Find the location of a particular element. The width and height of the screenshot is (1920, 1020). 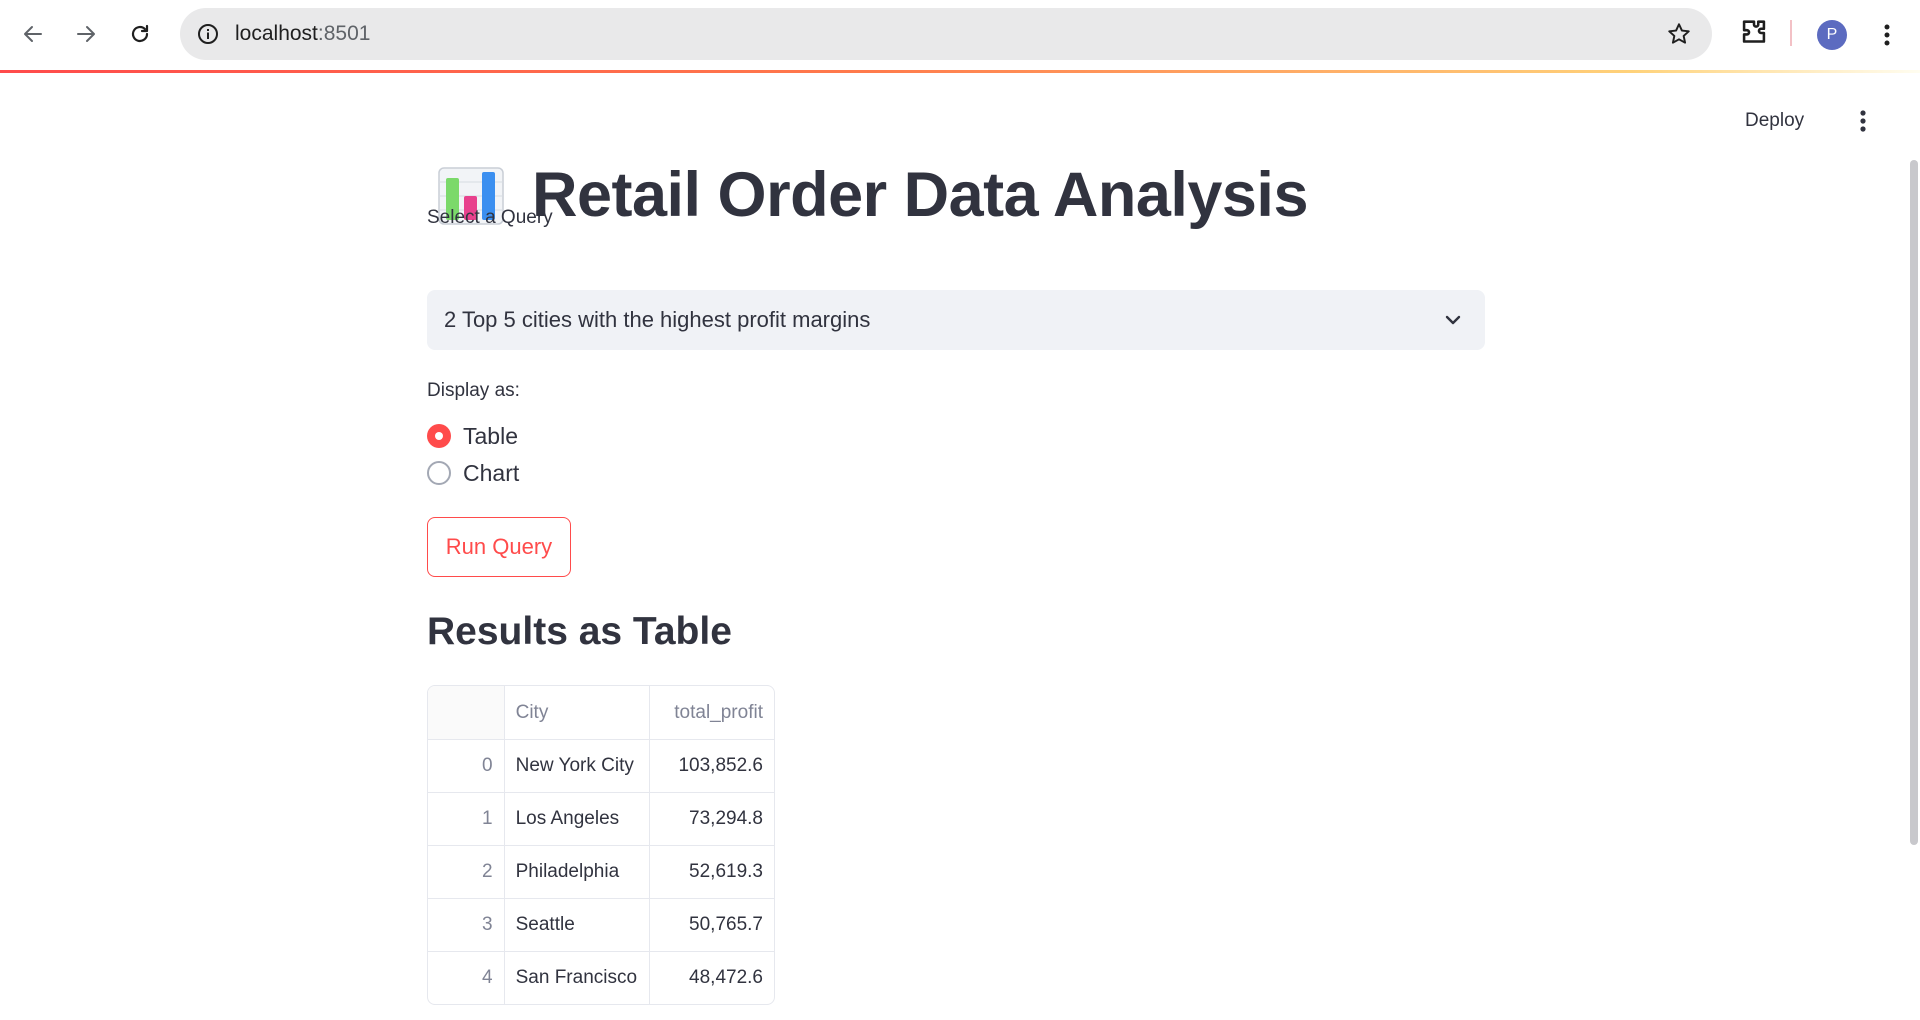

radio-label-chart: Chart is located at coordinates (491, 472).